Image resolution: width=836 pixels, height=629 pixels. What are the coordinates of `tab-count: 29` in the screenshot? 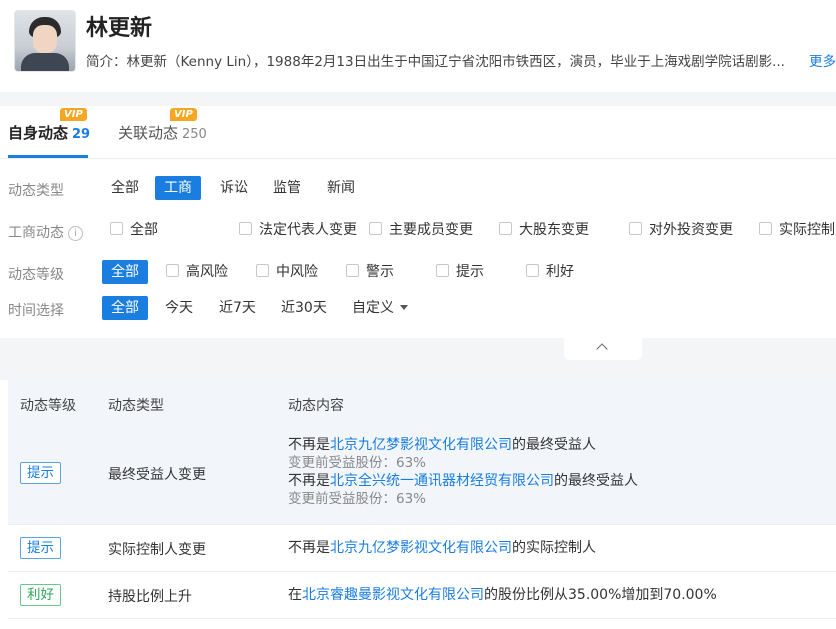 It's located at (81, 134).